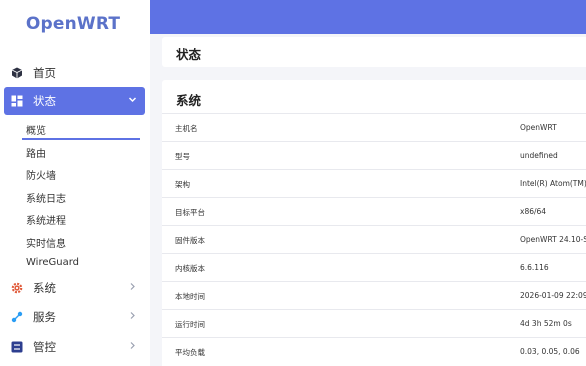  Describe the element at coordinates (374, 295) in the screenshot. I see `table-row: 本地时间 2026-01-09 22:09:2` at that location.